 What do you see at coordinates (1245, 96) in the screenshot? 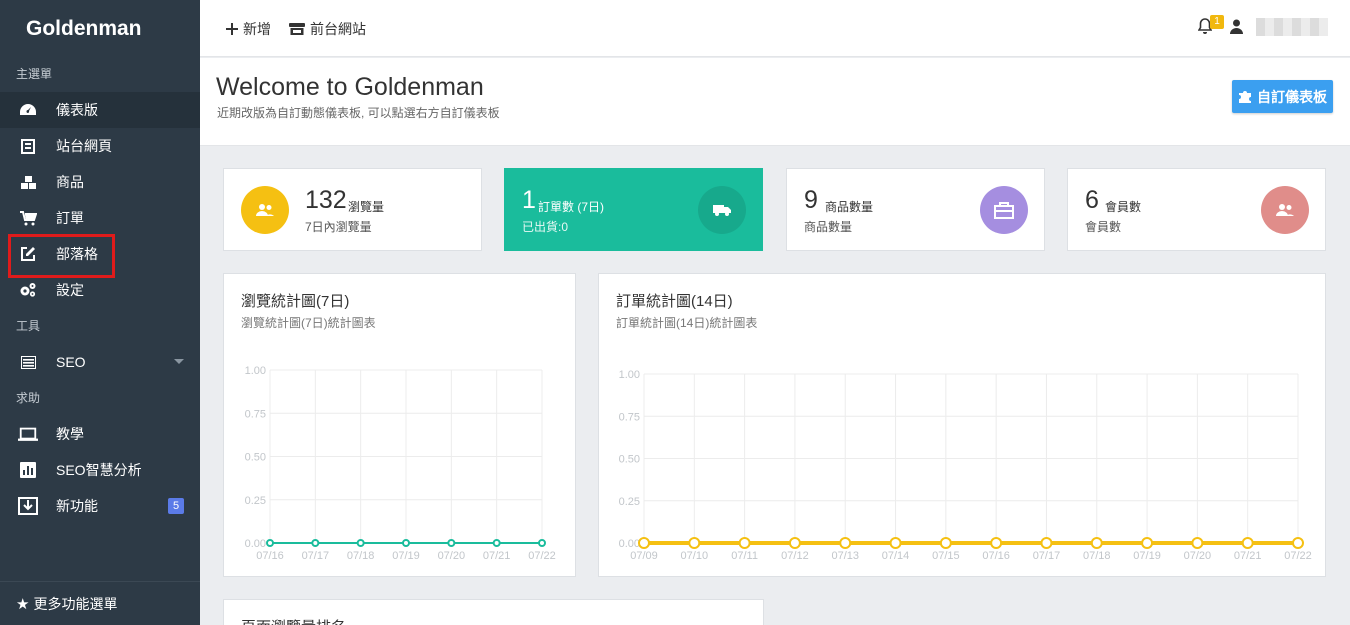
I see `puzzle-icon` at bounding box center [1245, 96].